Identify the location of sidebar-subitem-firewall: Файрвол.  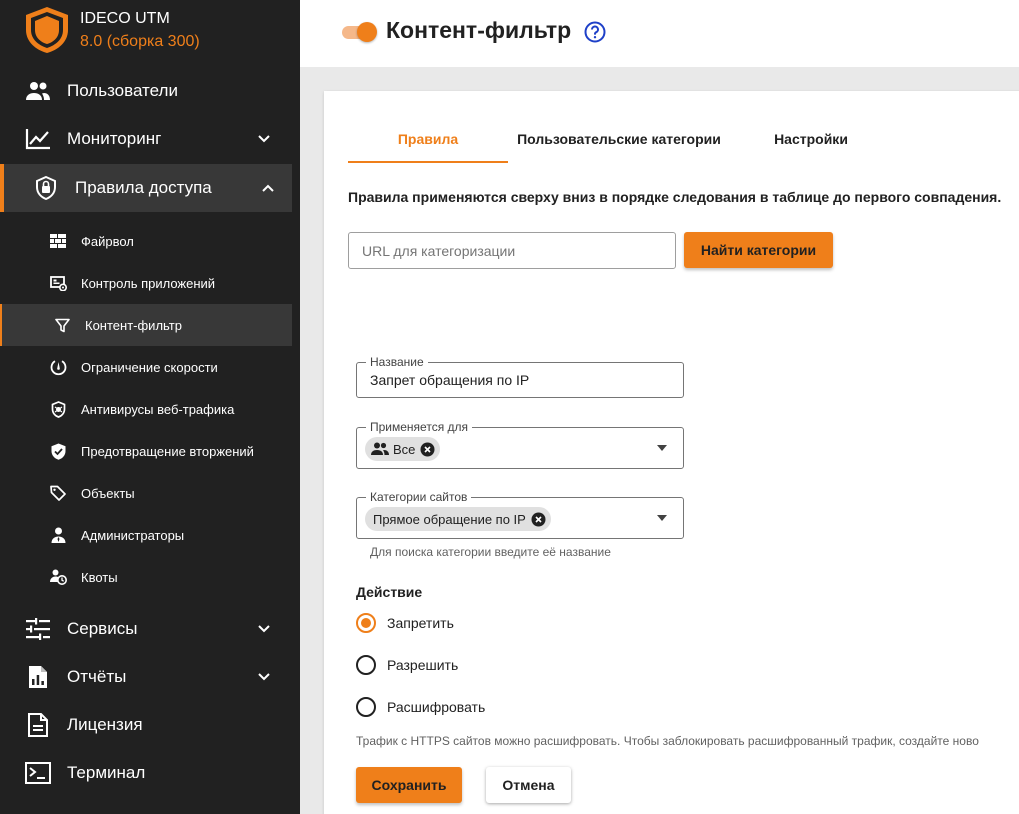
(146, 241).